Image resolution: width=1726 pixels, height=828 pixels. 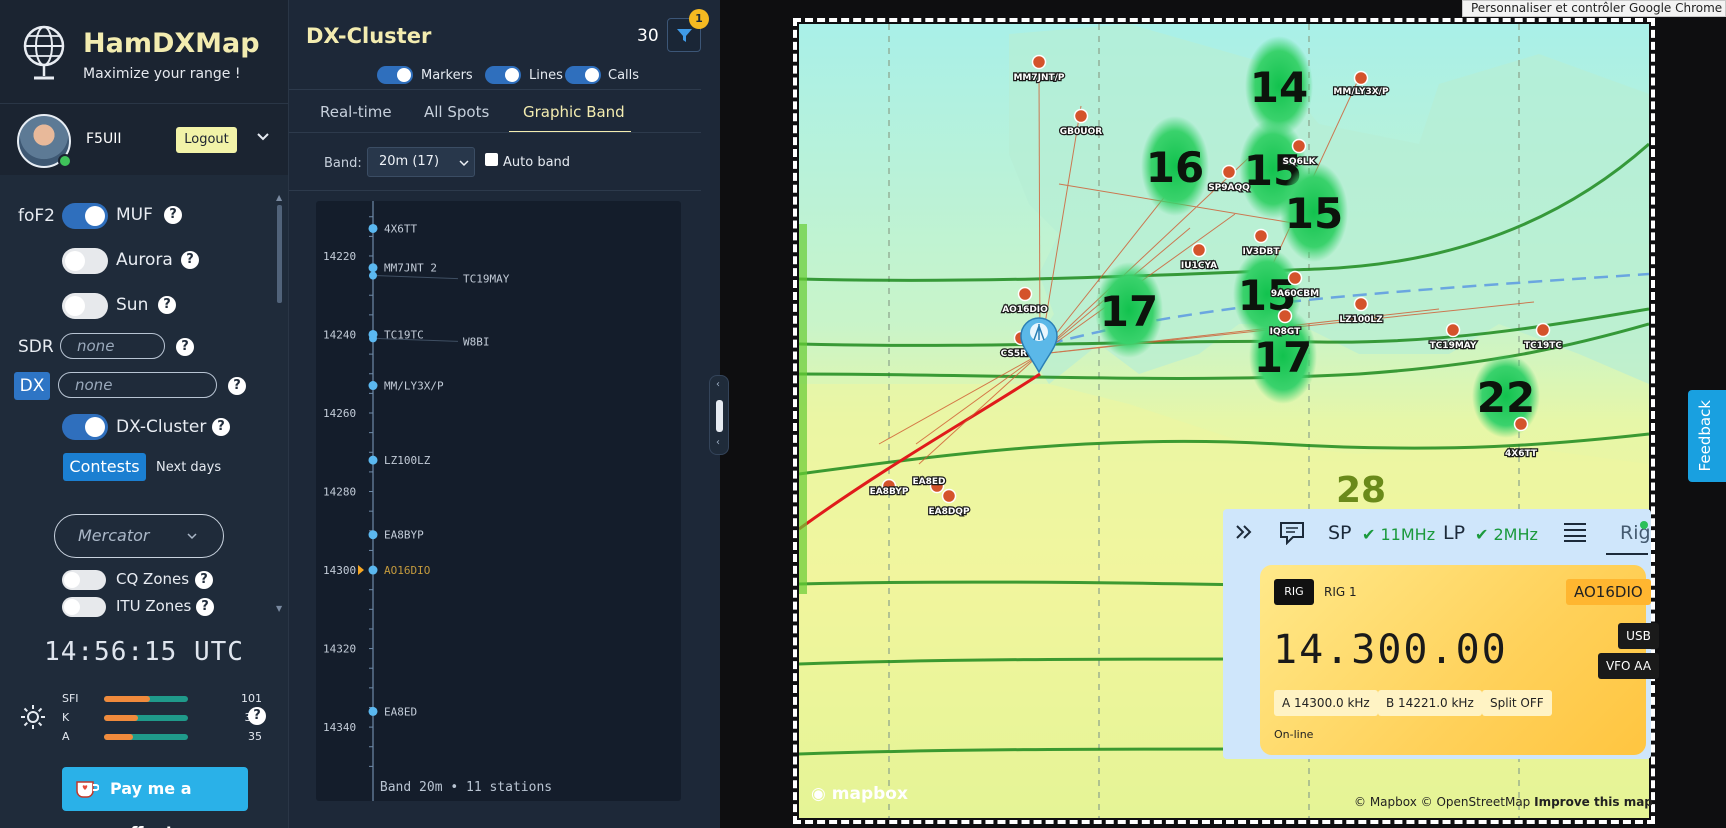 I want to click on spot-label: MM/LY3X/P, so click(x=414, y=386).